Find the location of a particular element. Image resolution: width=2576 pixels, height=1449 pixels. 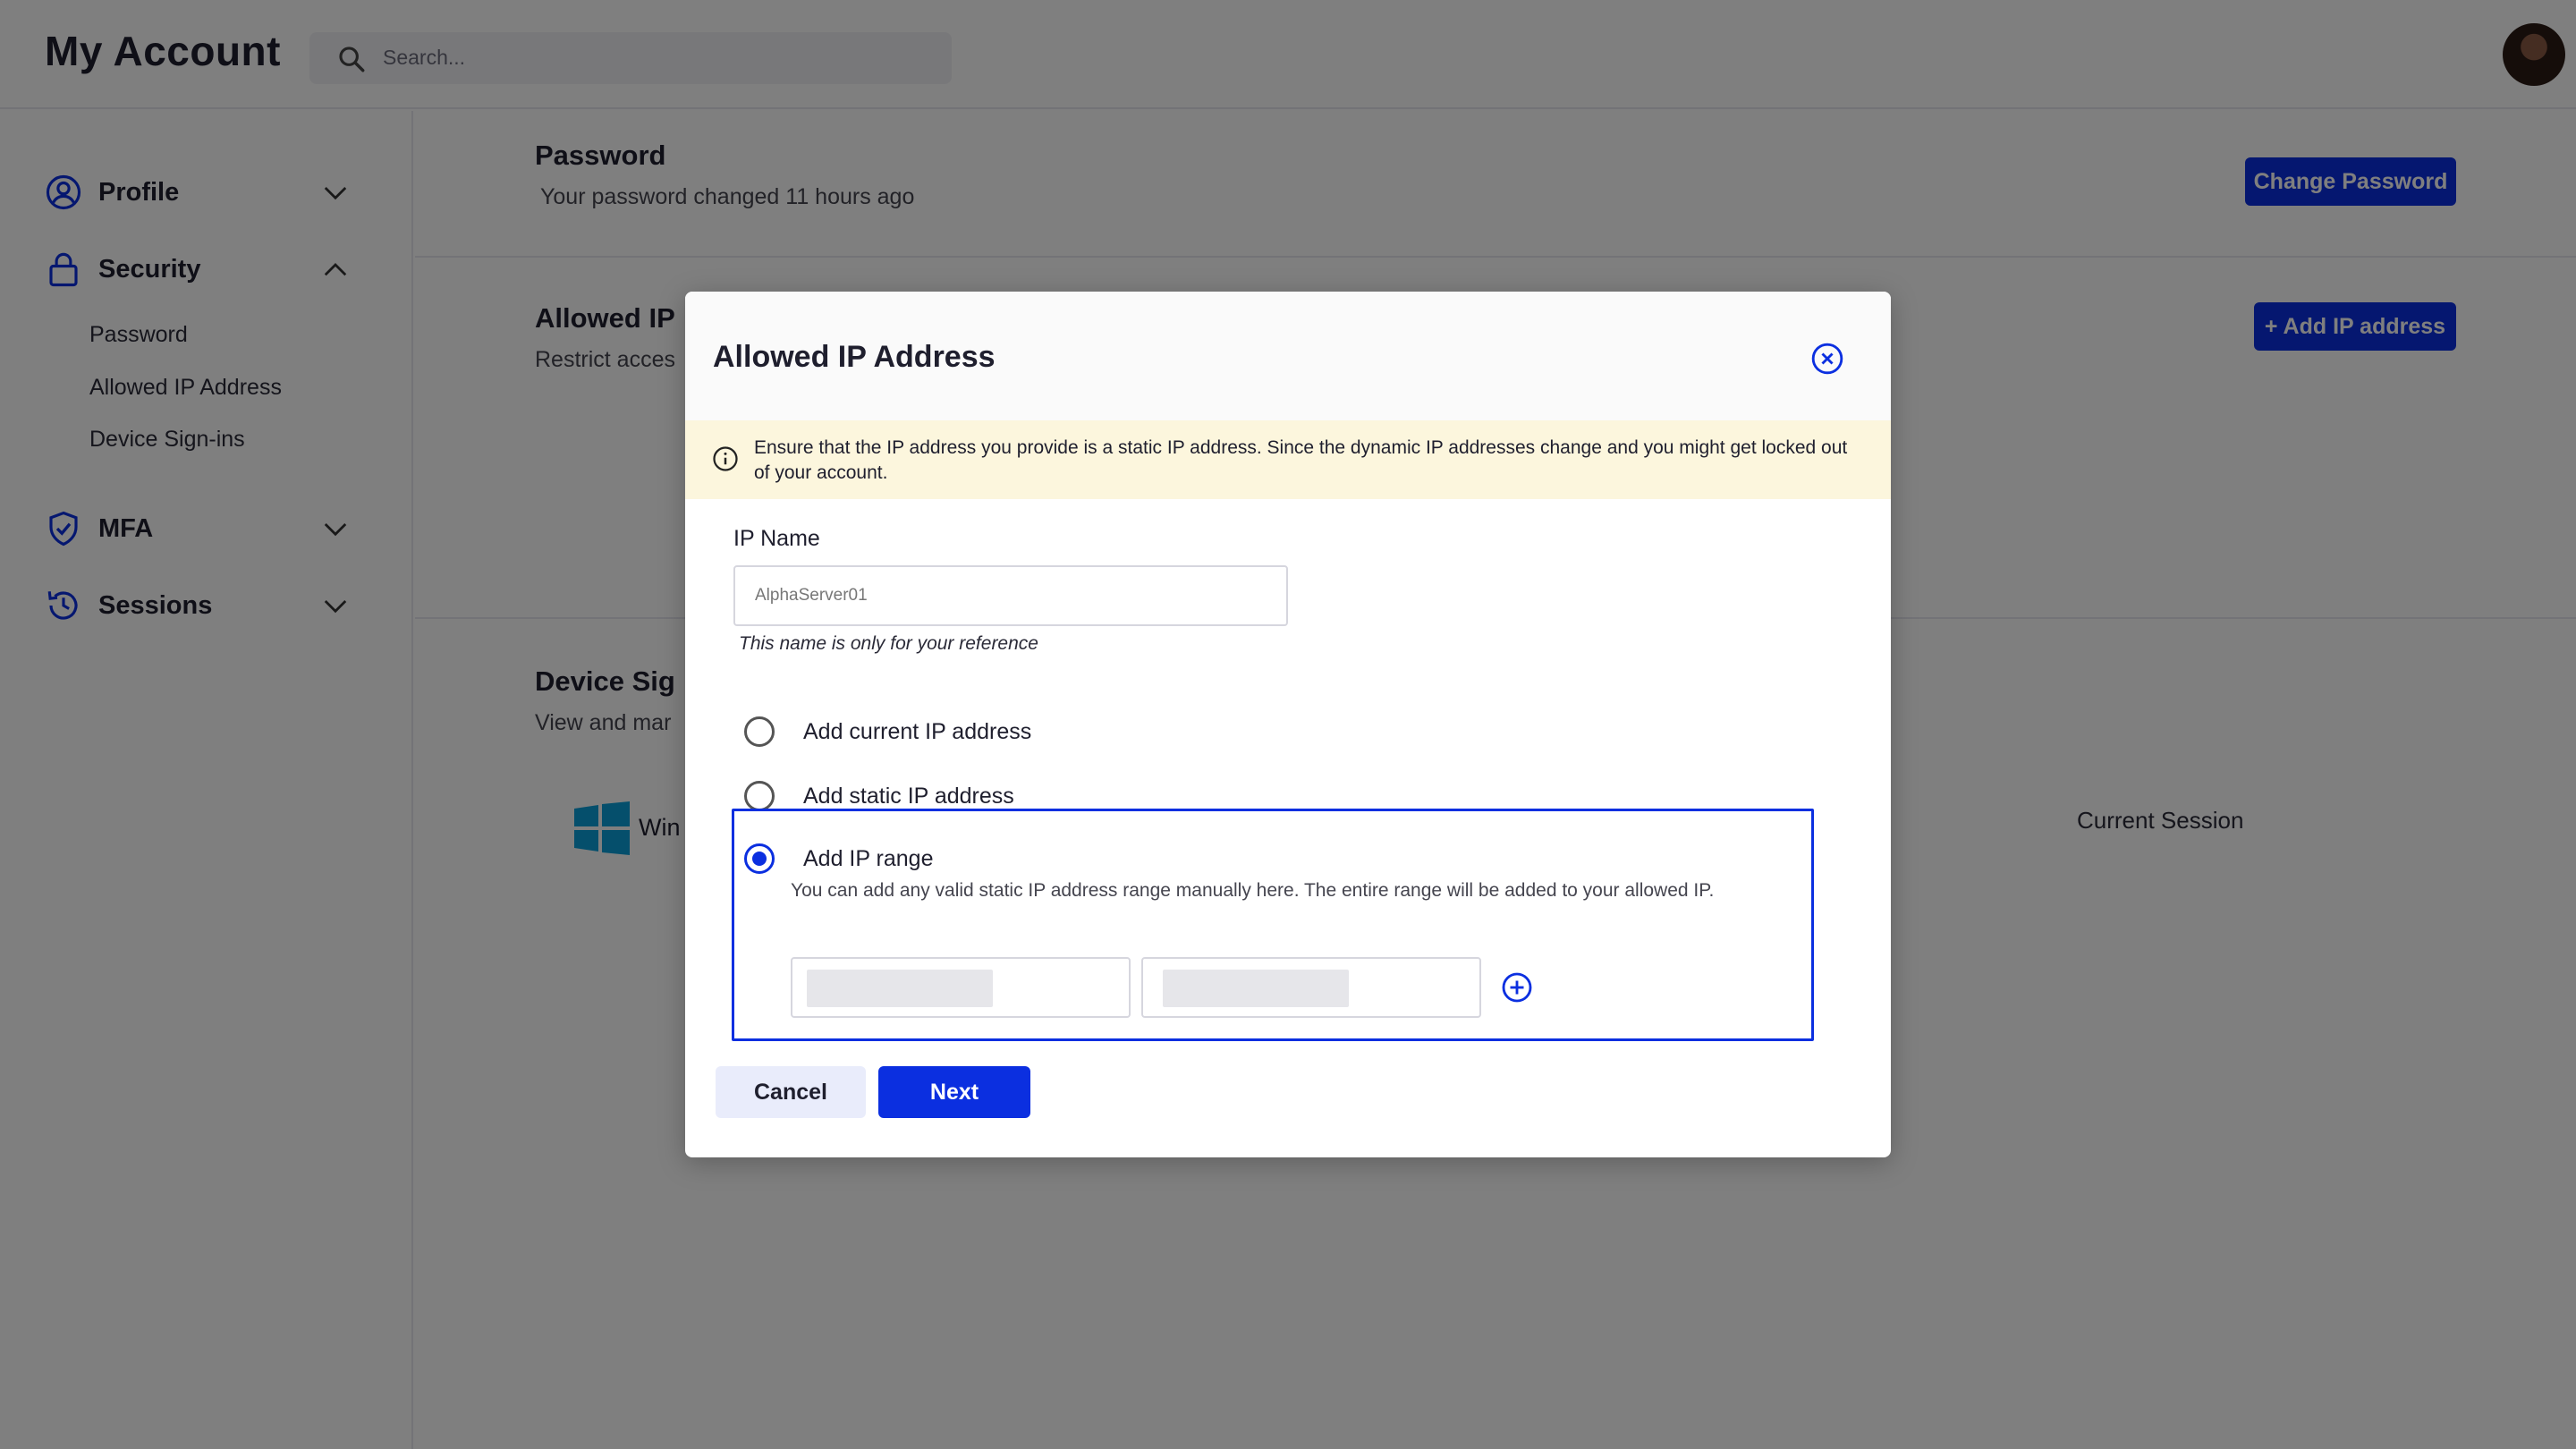

next-button: Next is located at coordinates (954, 1092).